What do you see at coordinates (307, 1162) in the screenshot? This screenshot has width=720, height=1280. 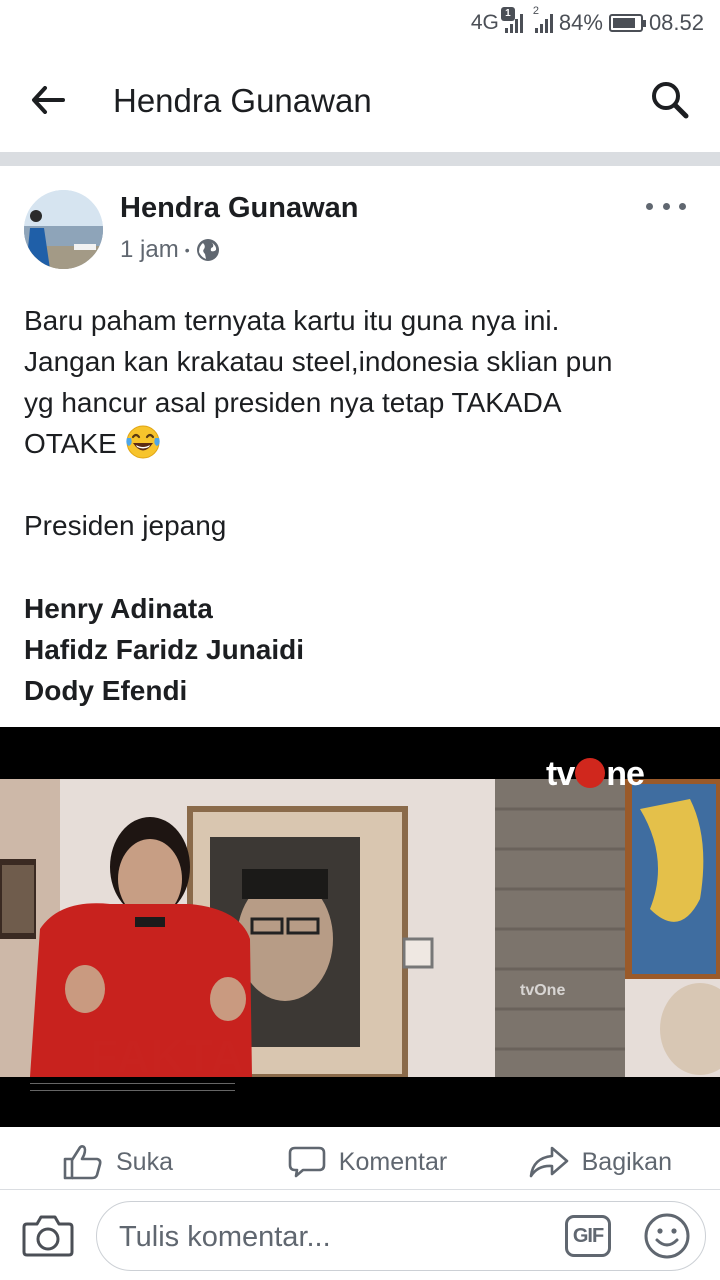 I see `comment-bubble-icon` at bounding box center [307, 1162].